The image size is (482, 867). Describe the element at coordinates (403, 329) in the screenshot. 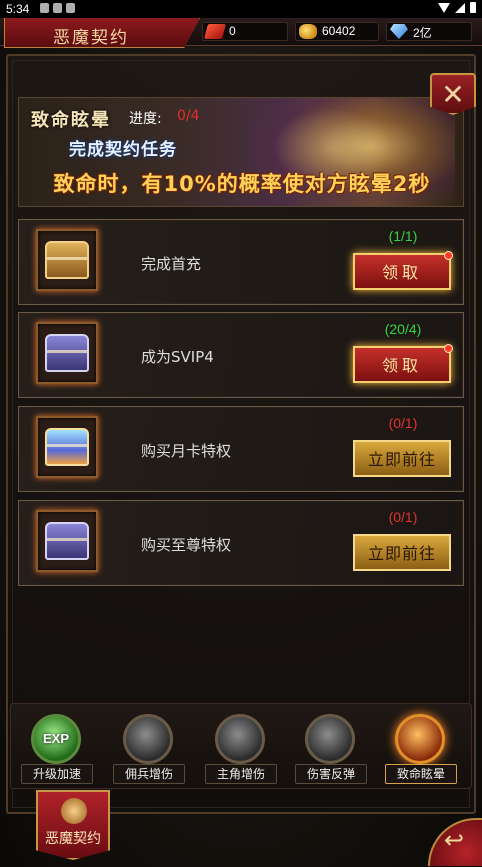

I see `task-progress: (20/4)` at that location.